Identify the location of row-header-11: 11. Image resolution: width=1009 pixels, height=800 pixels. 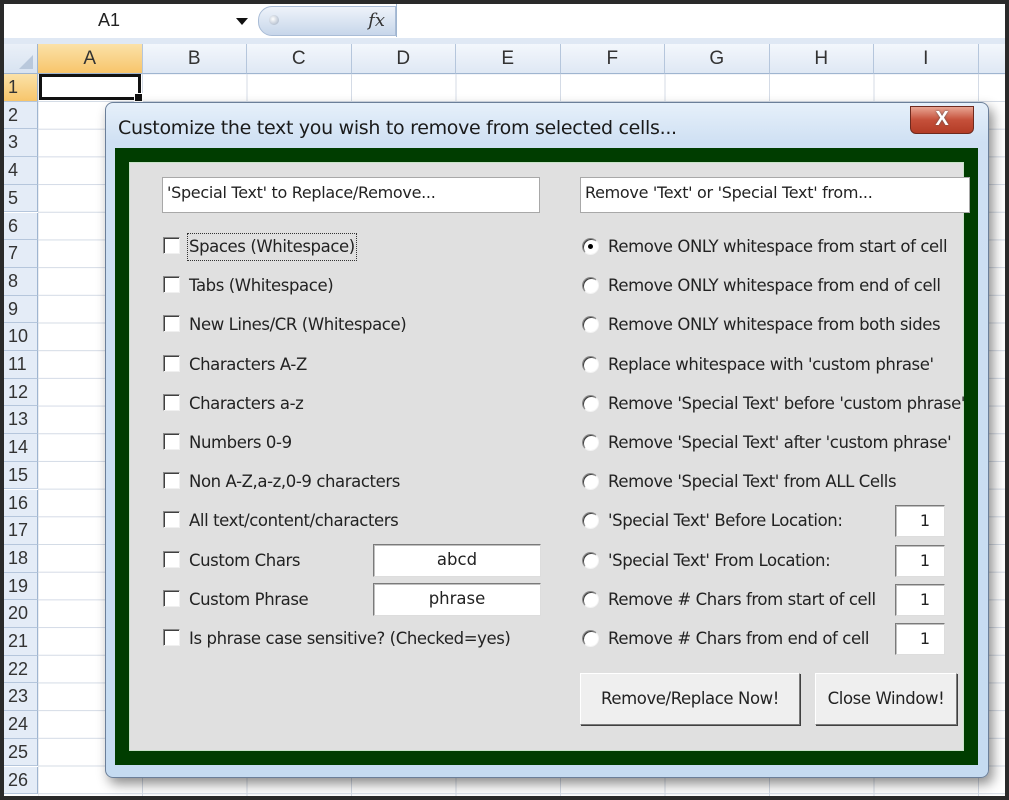
(21, 365).